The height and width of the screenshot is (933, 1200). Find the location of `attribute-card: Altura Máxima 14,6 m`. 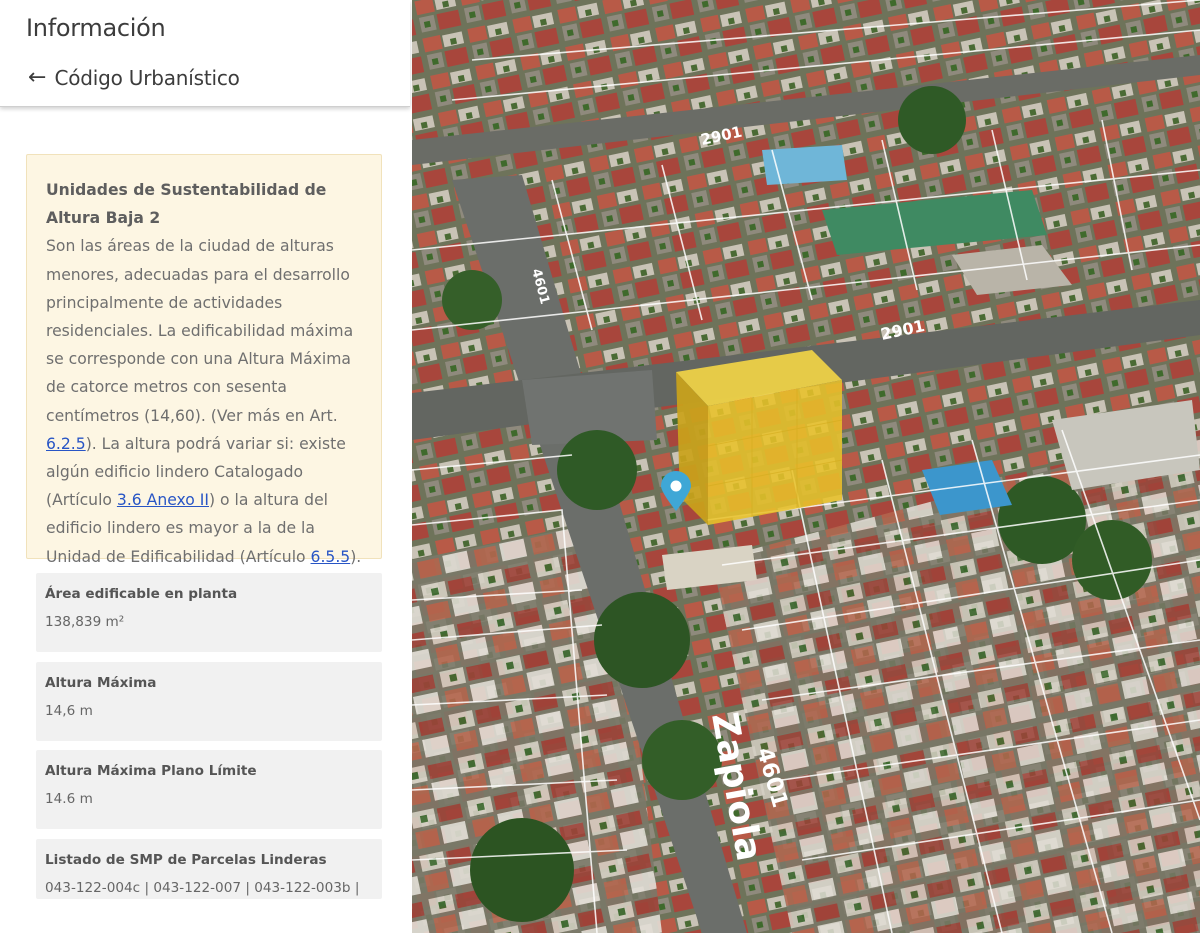

attribute-card: Altura Máxima 14,6 m is located at coordinates (209, 701).